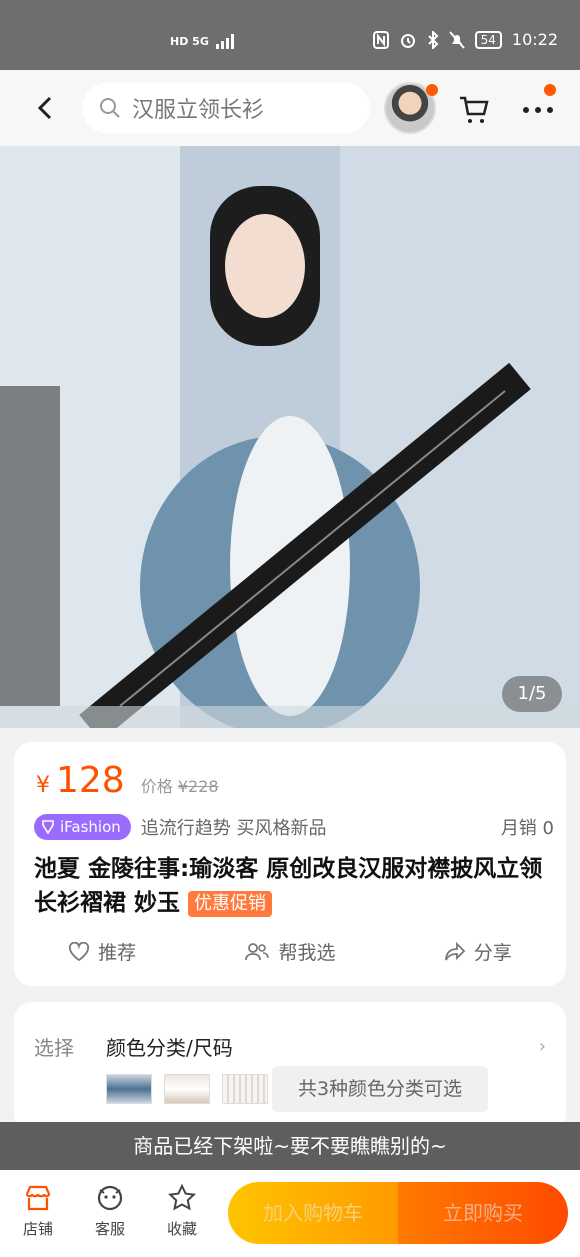 Image resolution: width=580 pixels, height=1257 pixels. I want to click on help-choose-label: 帮我选, so click(307, 953).